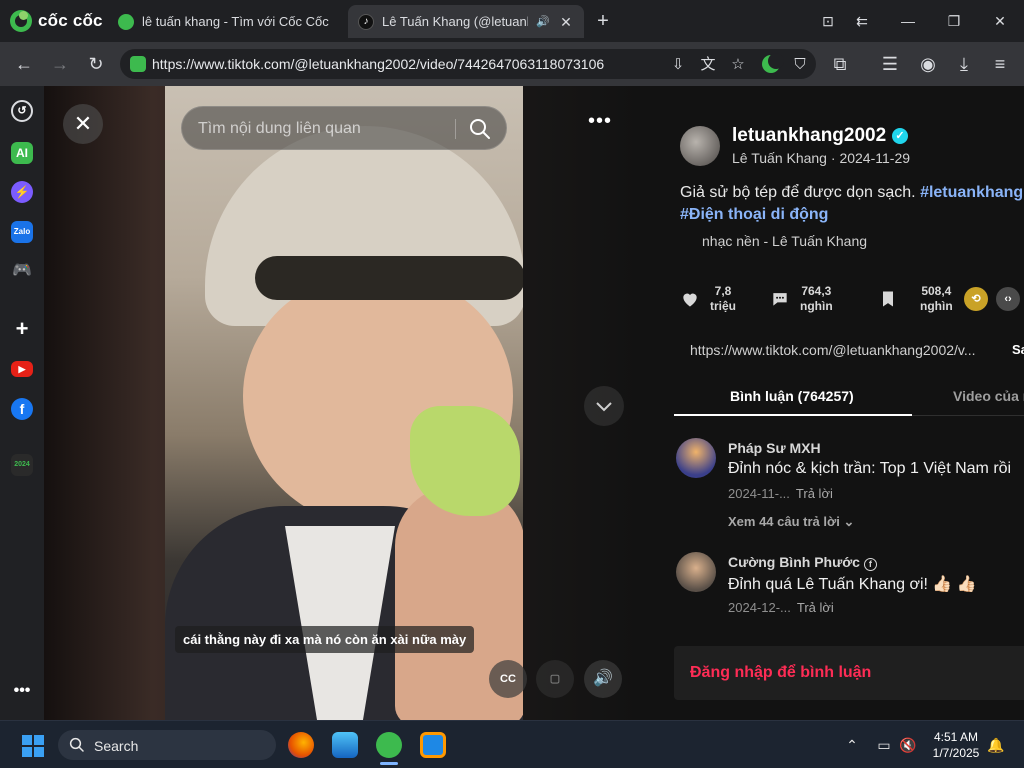  Describe the element at coordinates (33, 746) in the screenshot. I see `windows-start-icon` at that location.